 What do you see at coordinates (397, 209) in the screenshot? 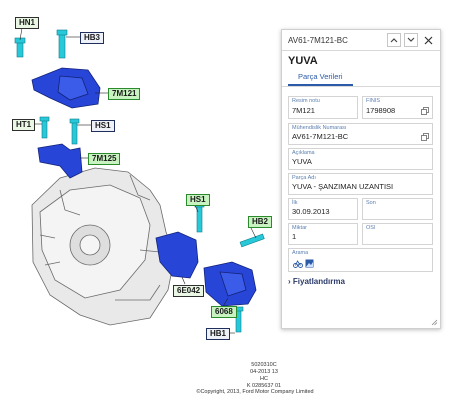
I see `end-date-field: Son` at bounding box center [397, 209].